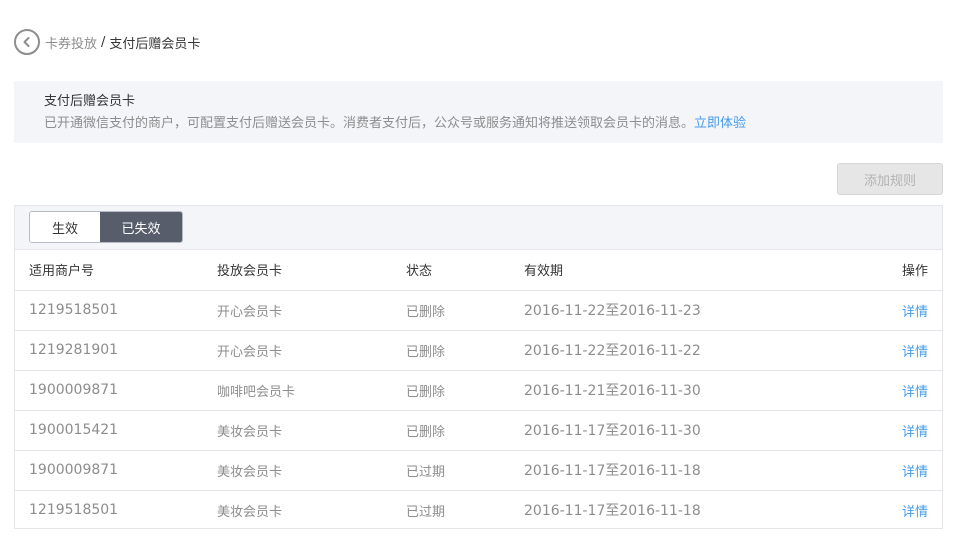 Image resolution: width=959 pixels, height=542 pixels. I want to click on column-header-period: 有效期, so click(693, 270).